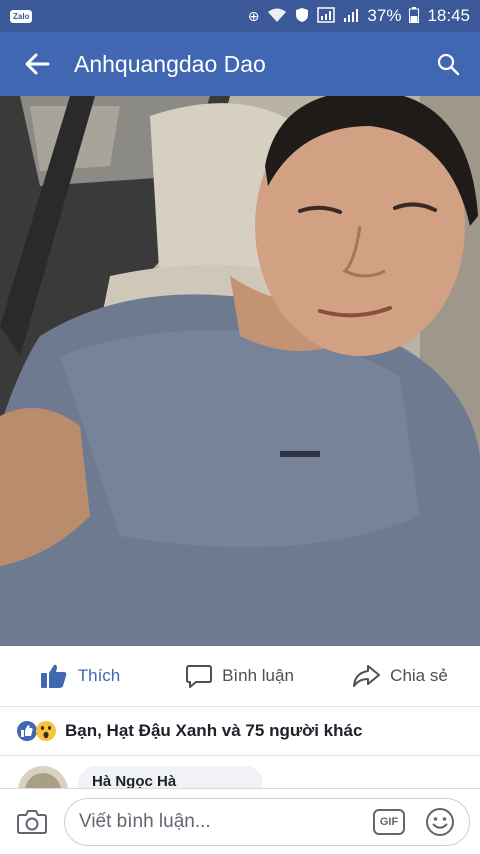  I want to click on reactions-text: Bạn, Hạt Đậu Xanh và 75 người khác, so click(214, 730).